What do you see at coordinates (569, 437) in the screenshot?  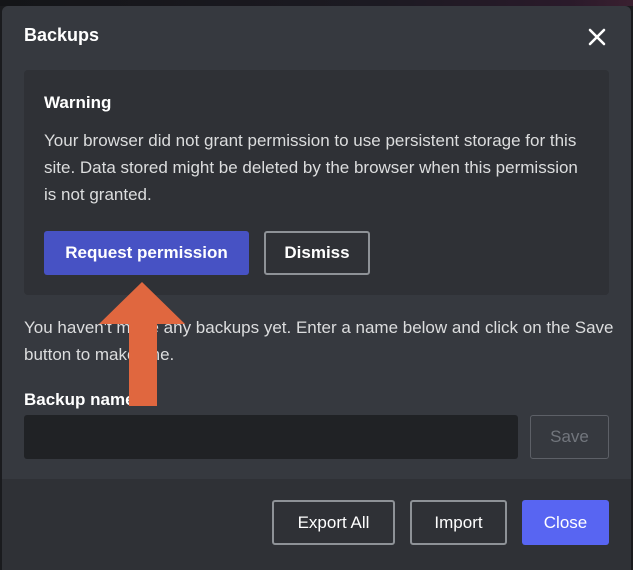 I see `save-button: Save` at bounding box center [569, 437].